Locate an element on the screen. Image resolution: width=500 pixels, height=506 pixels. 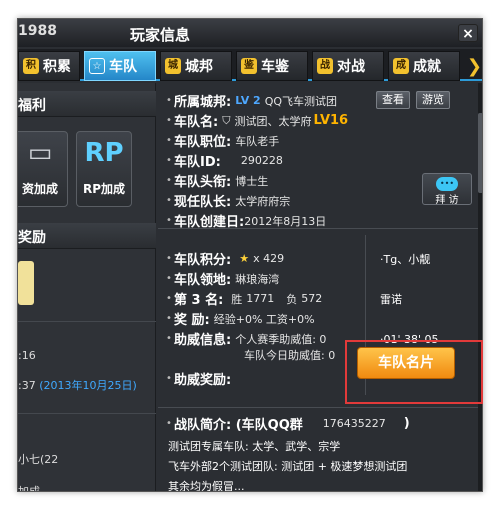
territory-value: 琳琅海湾 is located at coordinates (257, 279).